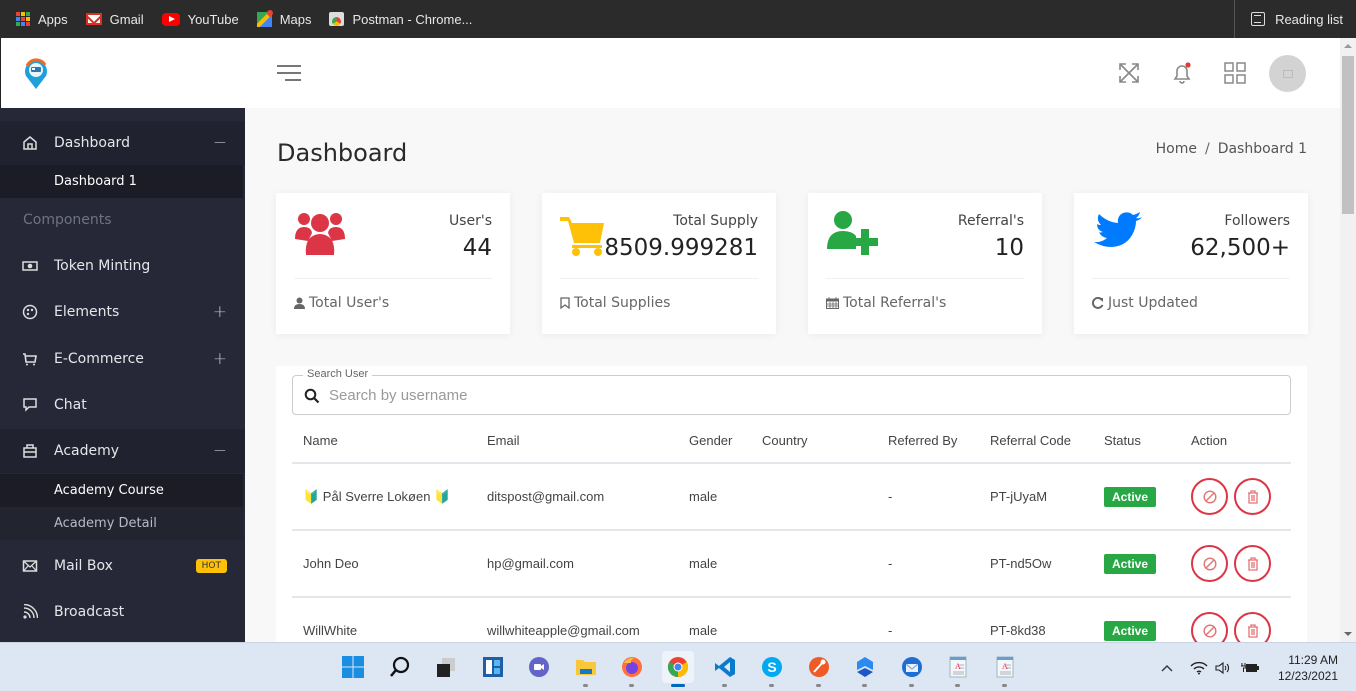 This screenshot has height=691, width=1356. Describe the element at coordinates (446, 667) in the screenshot. I see `task-view-icon` at that location.